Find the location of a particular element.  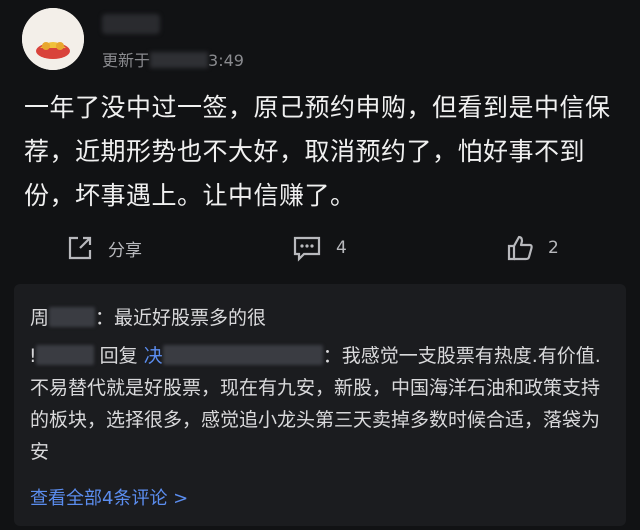

updated-time: 更新于 3:49 is located at coordinates (173, 59).